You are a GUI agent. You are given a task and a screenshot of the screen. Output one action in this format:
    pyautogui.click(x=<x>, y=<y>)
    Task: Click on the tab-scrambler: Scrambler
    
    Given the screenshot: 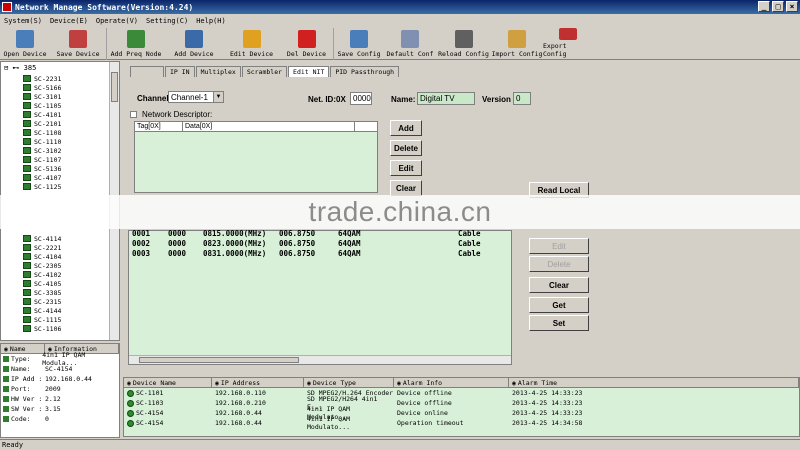 What is the action you would take?
    pyautogui.click(x=264, y=71)
    